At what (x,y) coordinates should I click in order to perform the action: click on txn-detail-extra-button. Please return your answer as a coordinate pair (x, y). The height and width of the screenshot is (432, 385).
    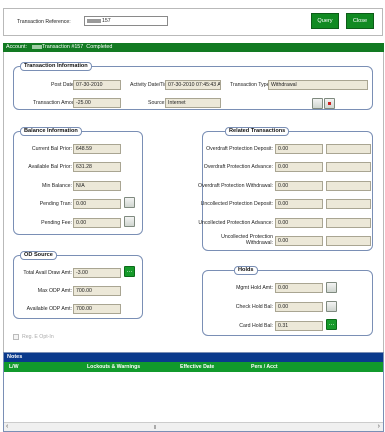
    Looking at the image, I should click on (329, 103).